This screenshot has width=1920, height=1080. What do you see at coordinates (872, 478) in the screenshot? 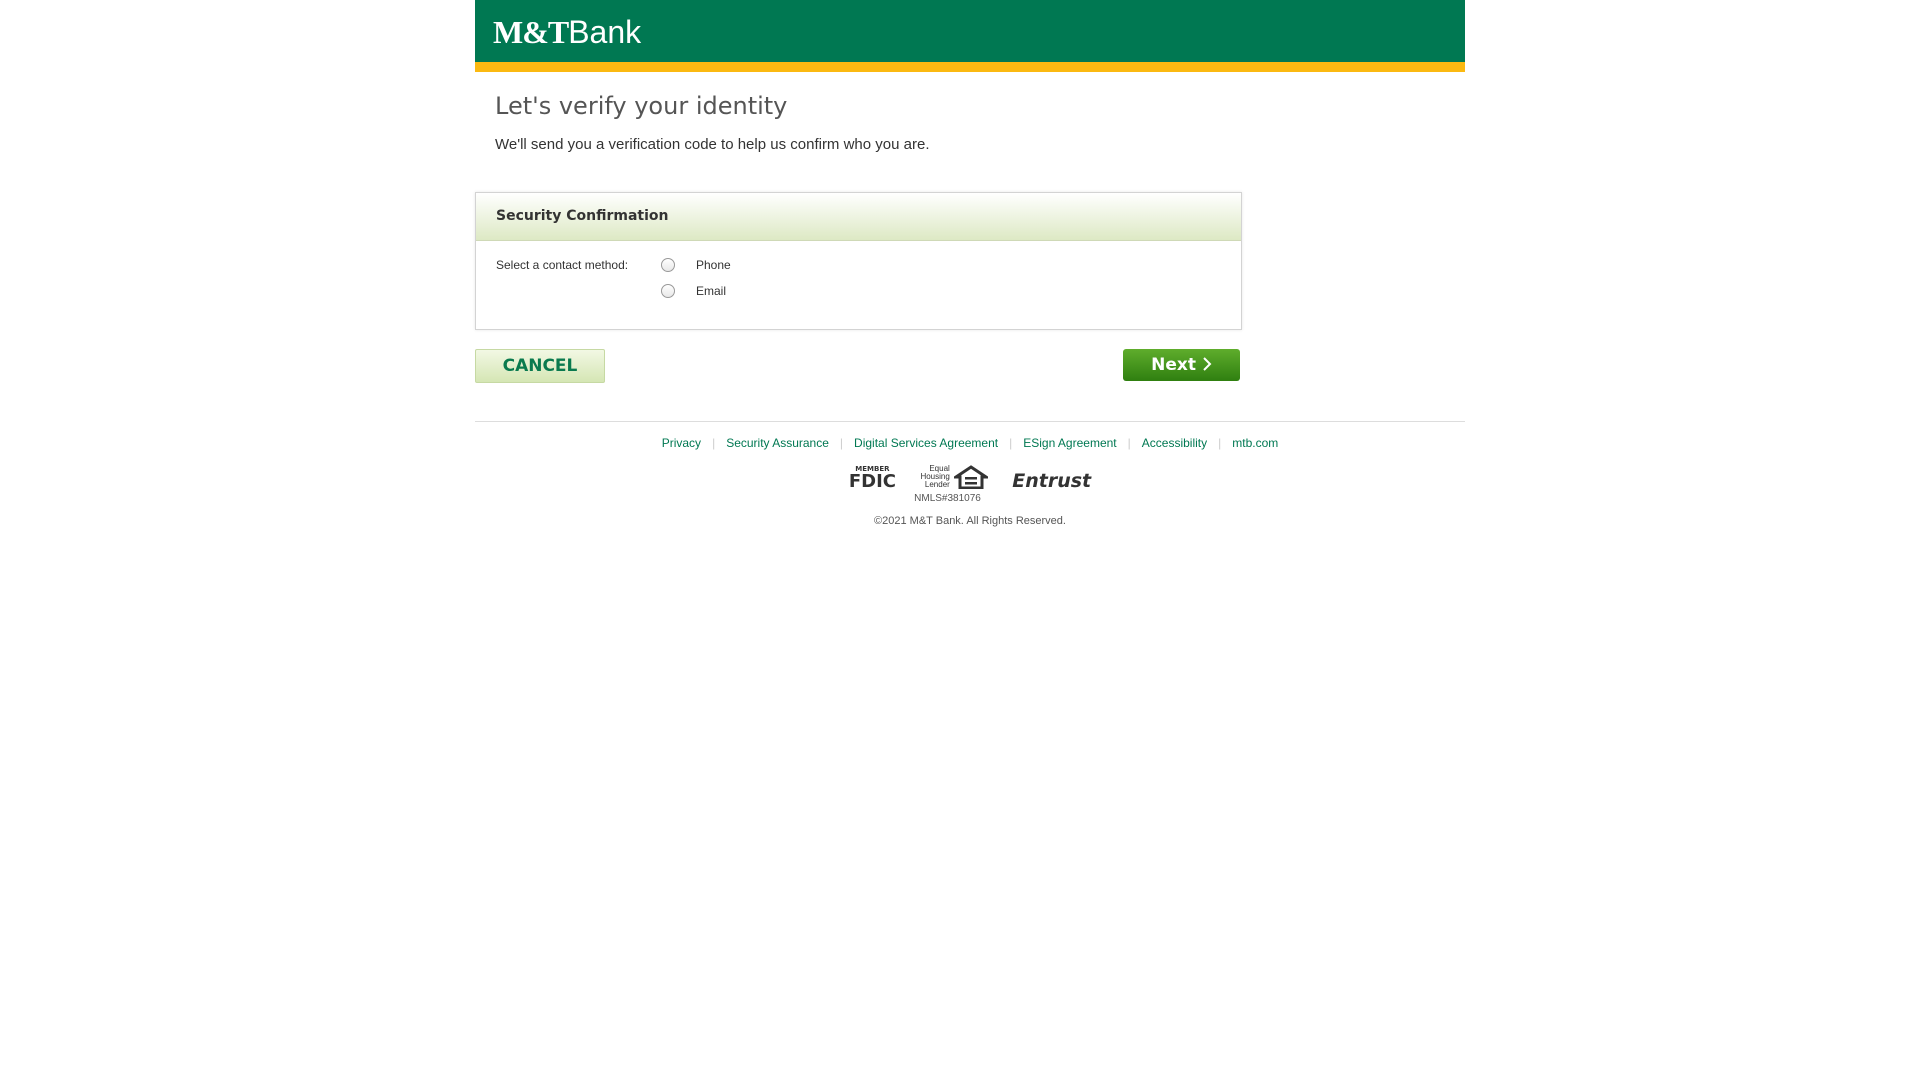
I see `fdic-badge: MEMBER FDIC` at bounding box center [872, 478].